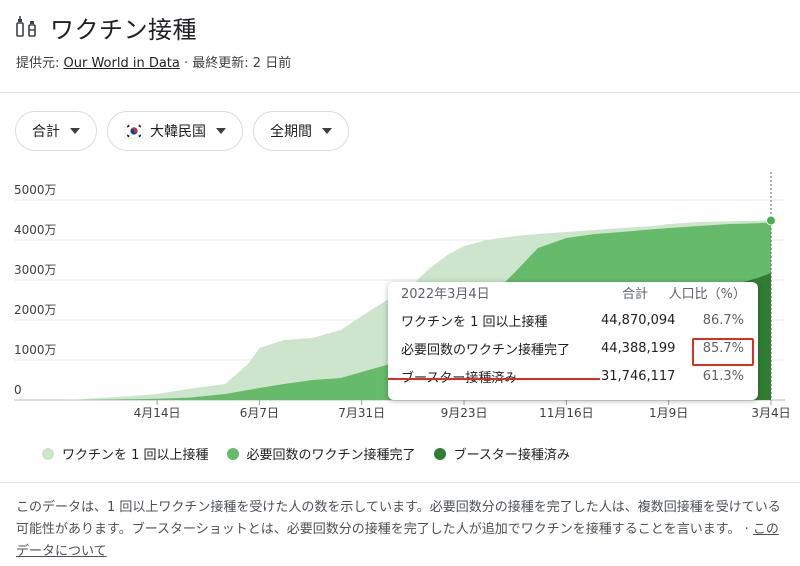  Describe the element at coordinates (638, 320) in the screenshot. I see `tooltip-row-value: 44,870,094` at that location.